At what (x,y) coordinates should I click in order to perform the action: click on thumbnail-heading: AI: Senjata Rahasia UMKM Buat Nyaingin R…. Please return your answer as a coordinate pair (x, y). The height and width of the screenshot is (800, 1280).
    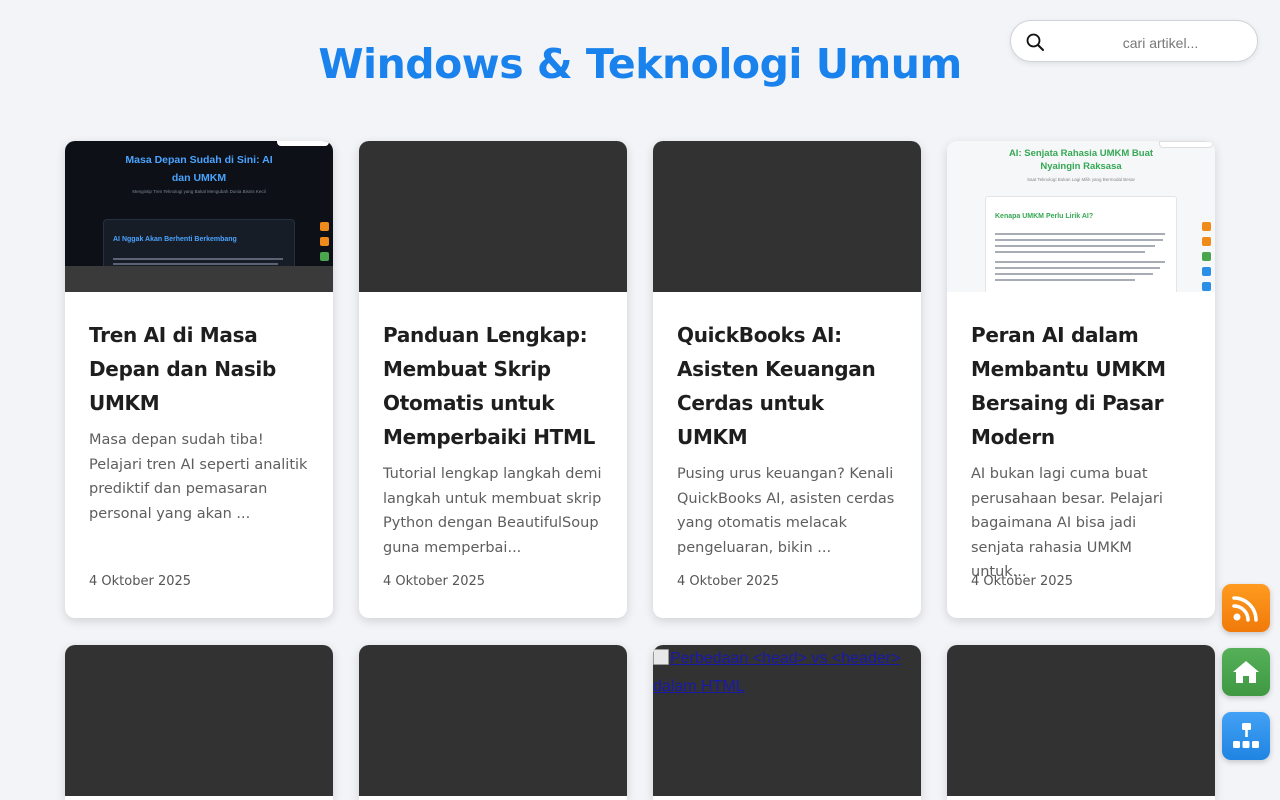
    Looking at the image, I should click on (1081, 160).